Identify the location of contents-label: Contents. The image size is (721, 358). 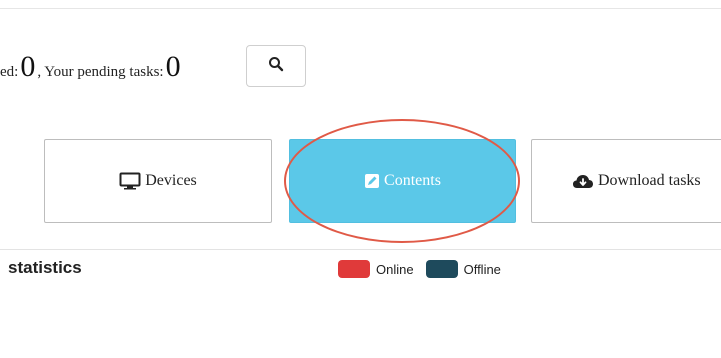
(412, 180).